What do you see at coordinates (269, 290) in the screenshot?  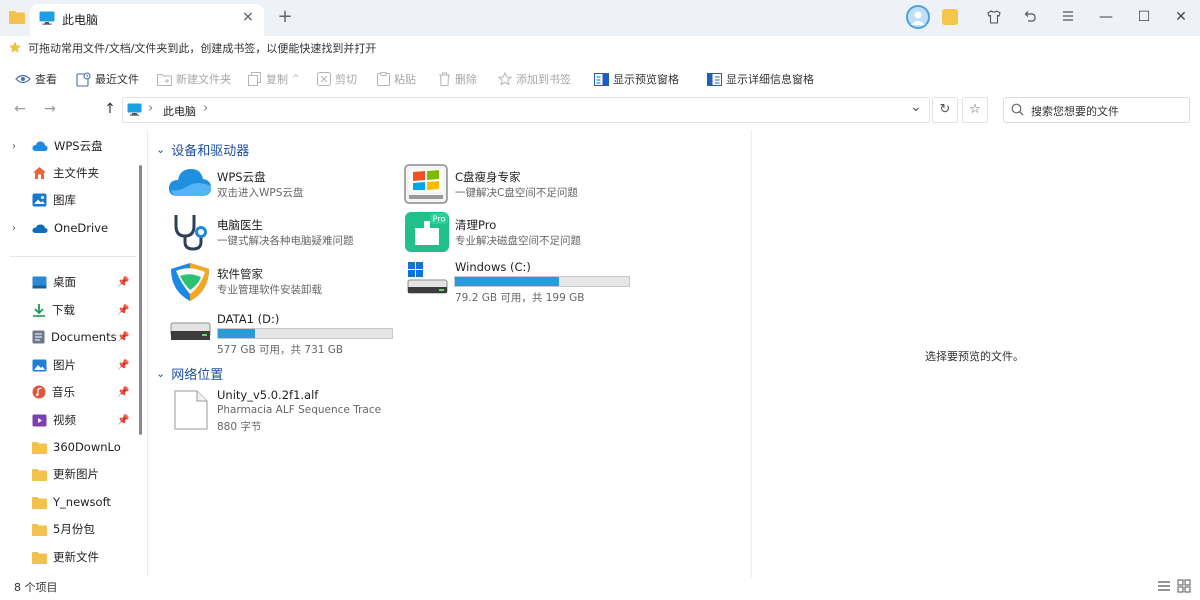 I see `software-manager-desc: 专业管理软件安装卸载` at bounding box center [269, 290].